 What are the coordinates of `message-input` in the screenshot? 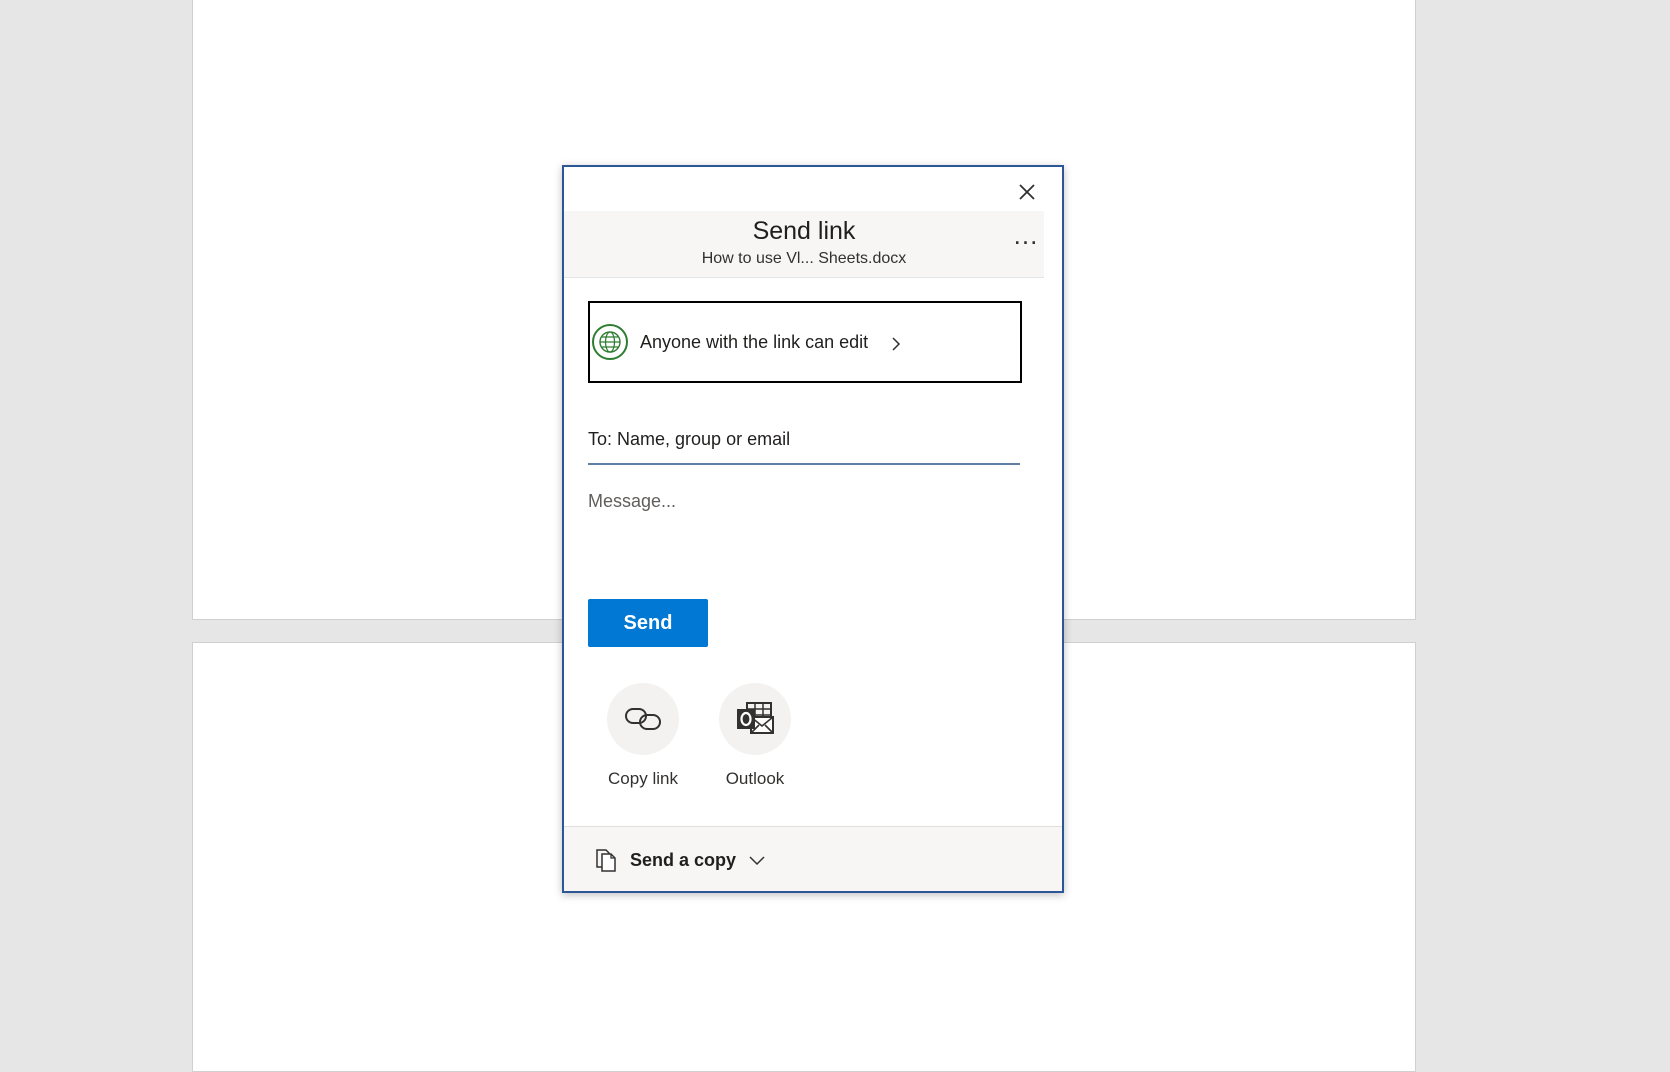 It's located at (804, 531).